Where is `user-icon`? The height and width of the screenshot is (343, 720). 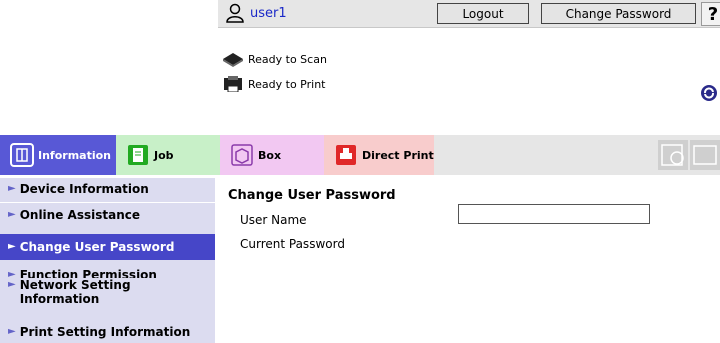 user-icon is located at coordinates (235, 13).